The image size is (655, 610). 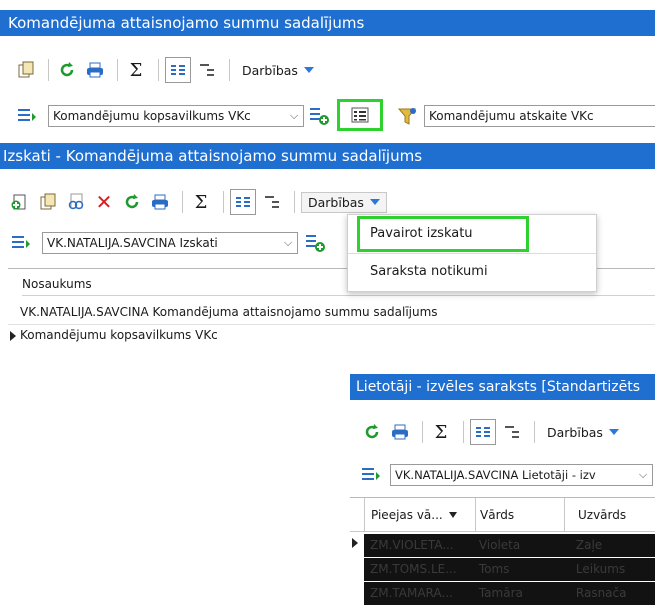 I want to click on window1-toolbar: Σ Darbības, so click(x=167, y=70).